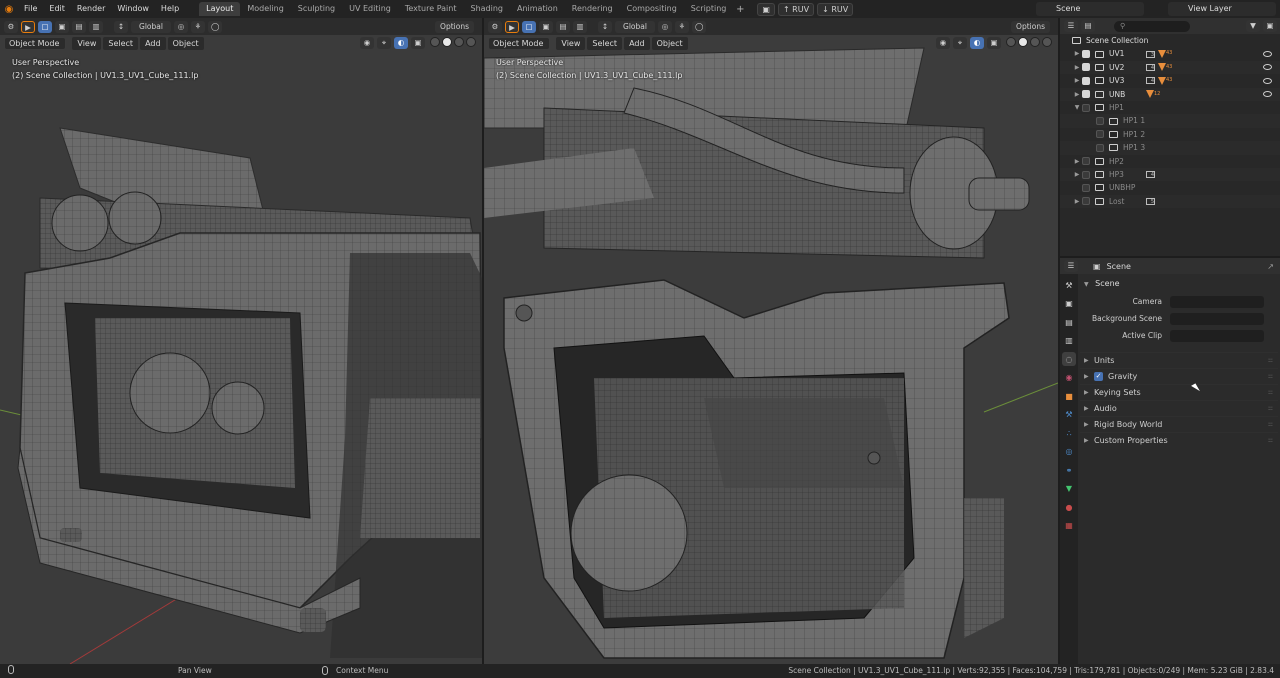 The height and width of the screenshot is (678, 1280). What do you see at coordinates (1069, 507) in the screenshot?
I see `material-tab-icon: ●` at bounding box center [1069, 507].